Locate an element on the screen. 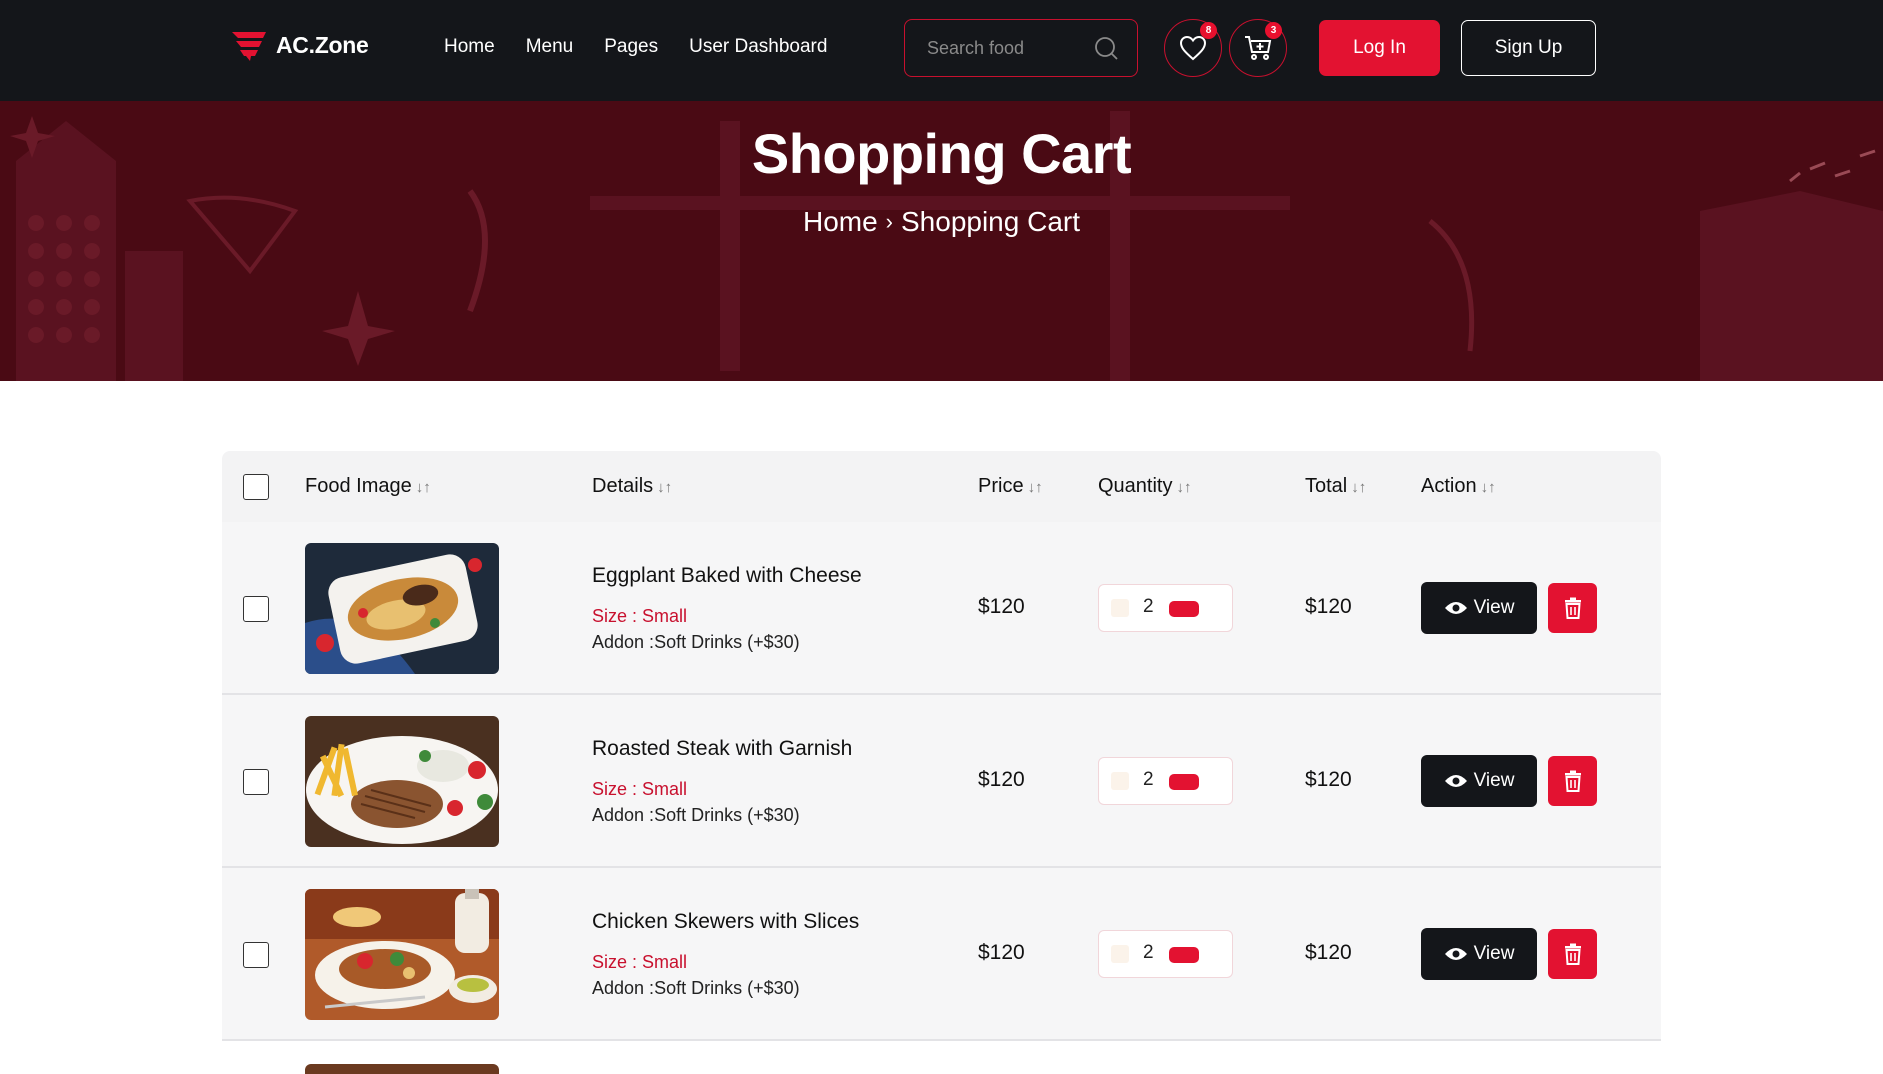  breadcrumb: Home › Shopping Cart is located at coordinates (941, 222).